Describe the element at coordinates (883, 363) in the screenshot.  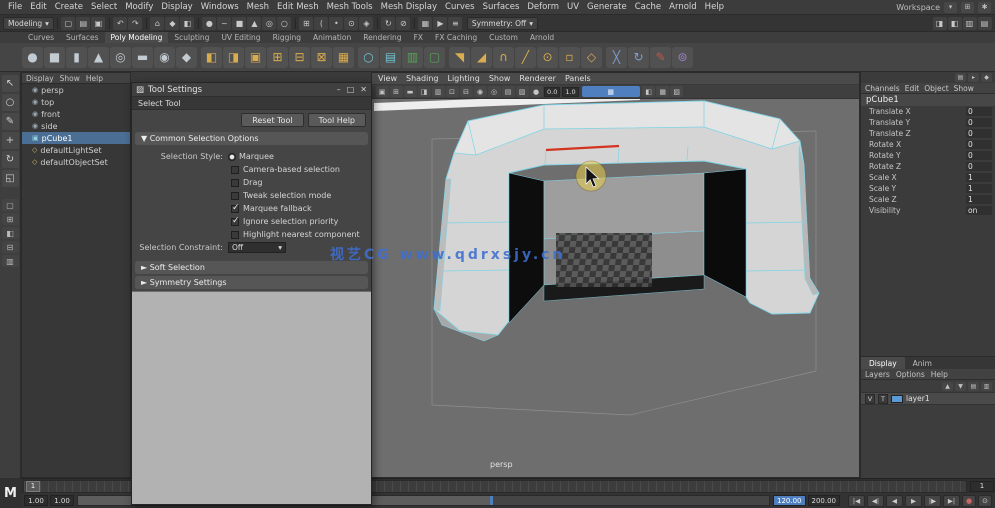
I see `layer-editor-tab: Display` at that location.